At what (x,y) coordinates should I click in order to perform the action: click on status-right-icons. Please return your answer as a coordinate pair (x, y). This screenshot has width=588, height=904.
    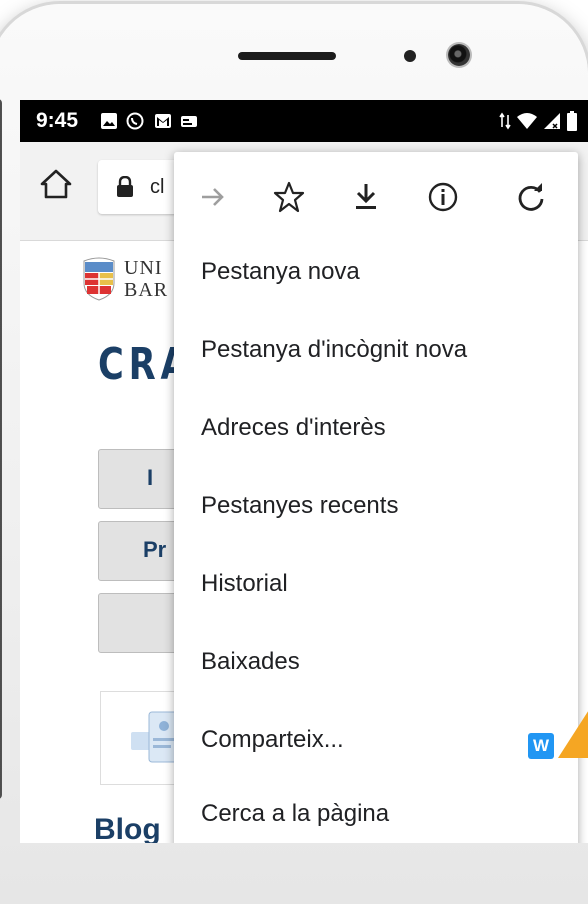
    Looking at the image, I should click on (538, 121).